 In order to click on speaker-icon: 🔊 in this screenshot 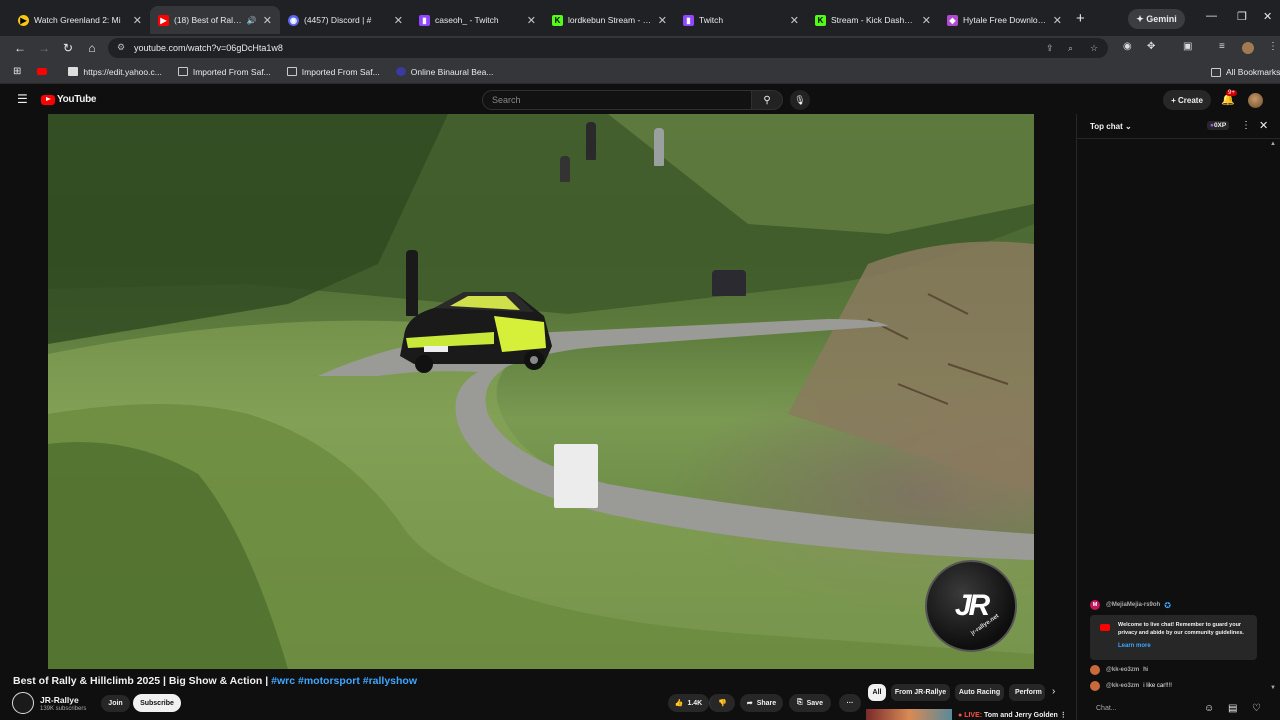, I will do `click(252, 20)`.